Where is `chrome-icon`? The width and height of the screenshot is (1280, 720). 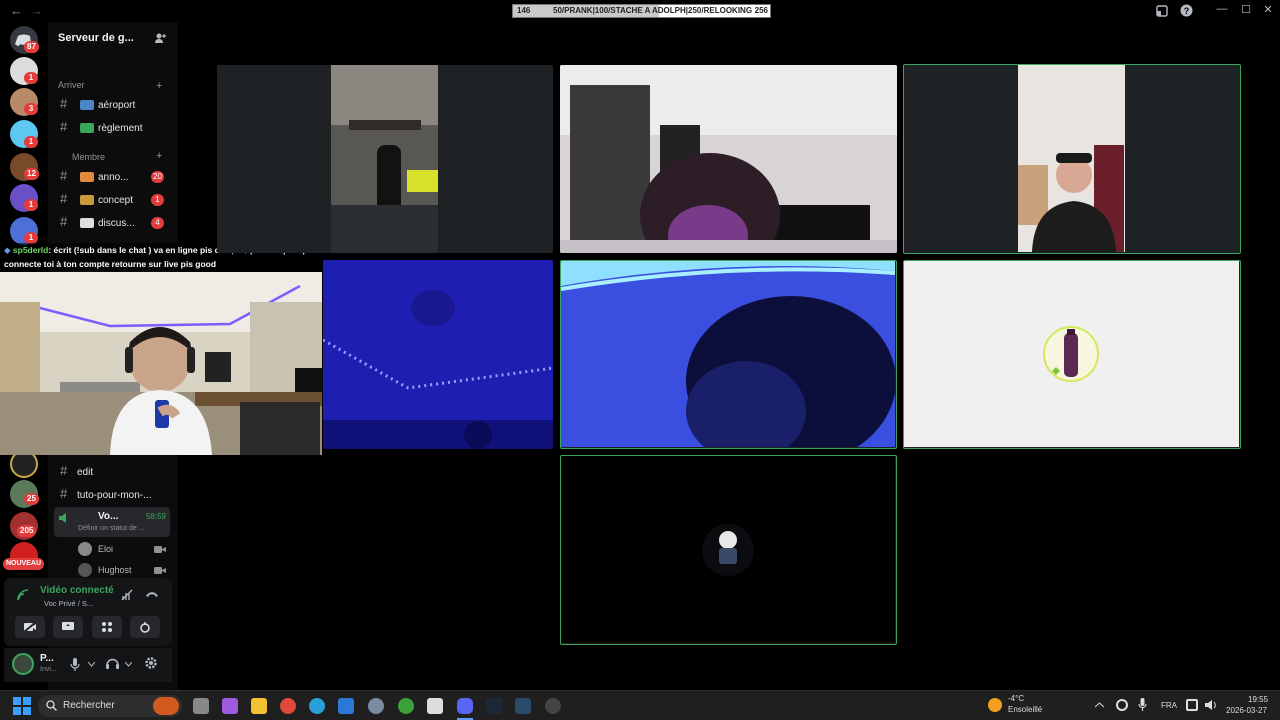
chrome-icon is located at coordinates (288, 706).